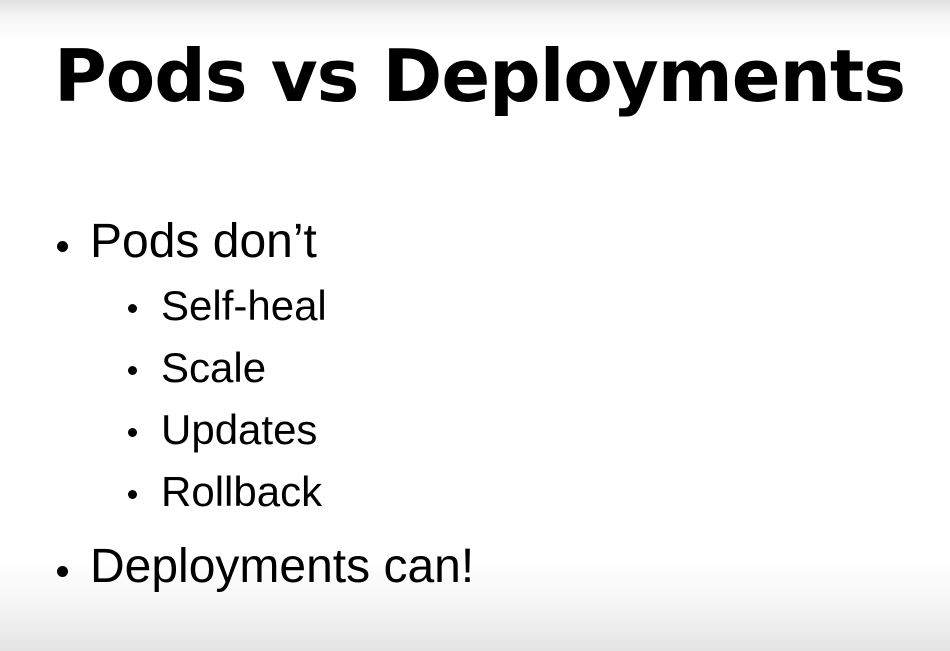 This screenshot has height=651, width=950. I want to click on bullet-text: Pods don’t, so click(203, 241).